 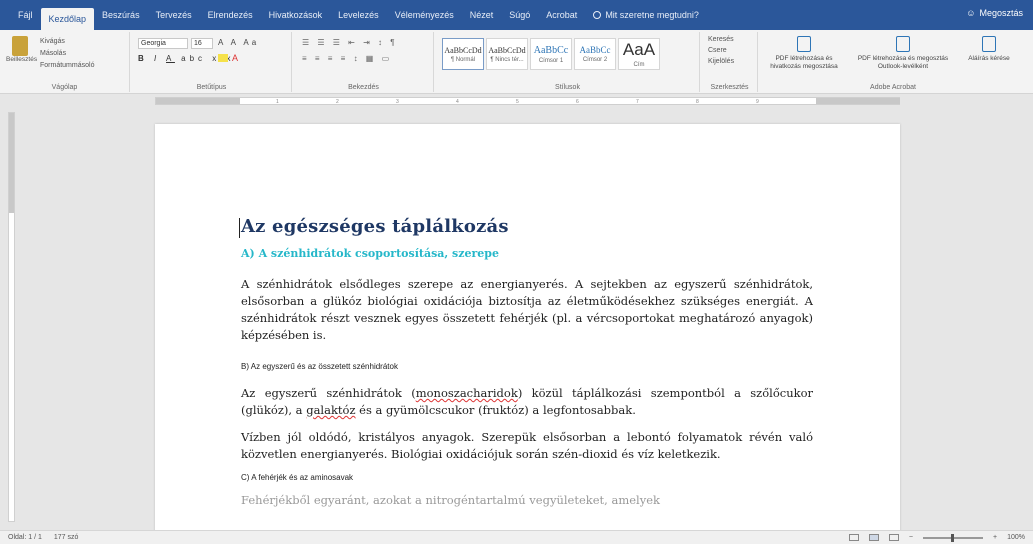 I want to click on style-title: AaA Cím, so click(x=639, y=54).